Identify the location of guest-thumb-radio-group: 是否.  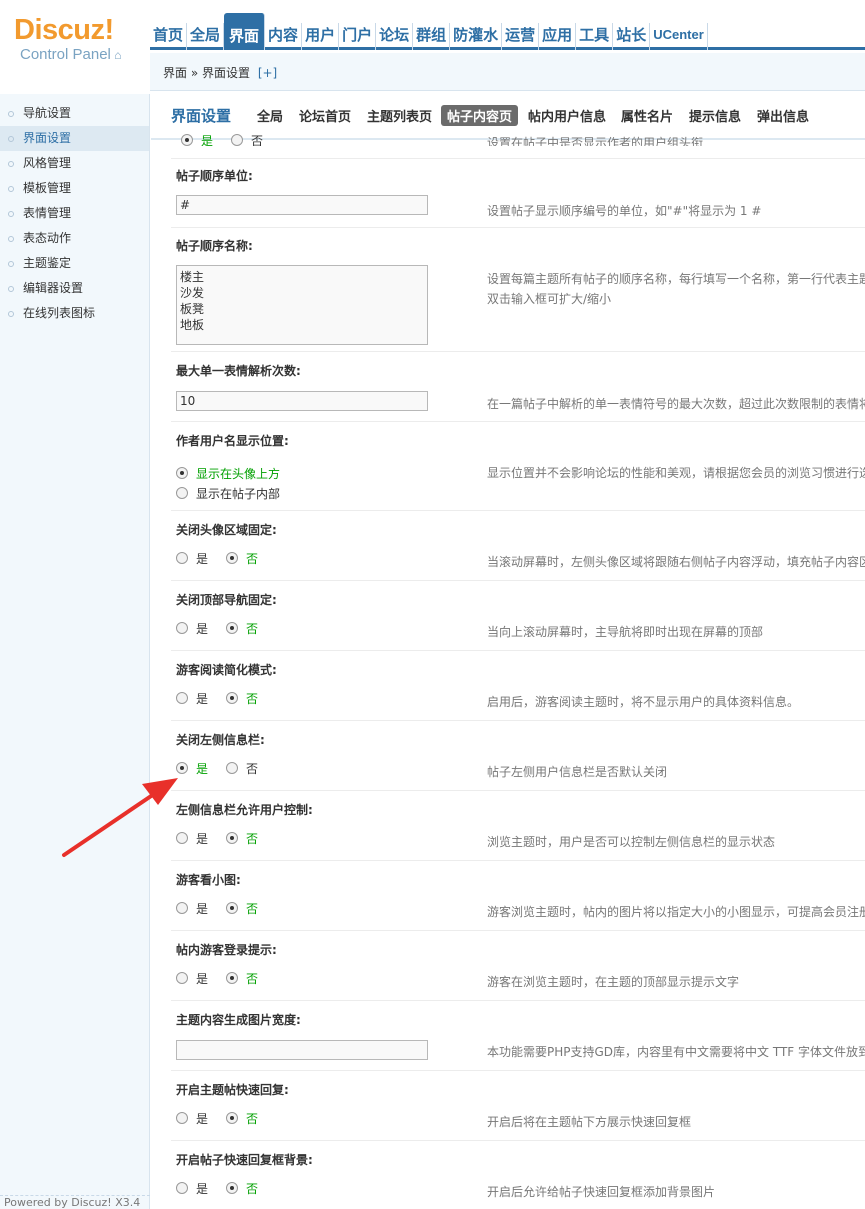
(226, 908).